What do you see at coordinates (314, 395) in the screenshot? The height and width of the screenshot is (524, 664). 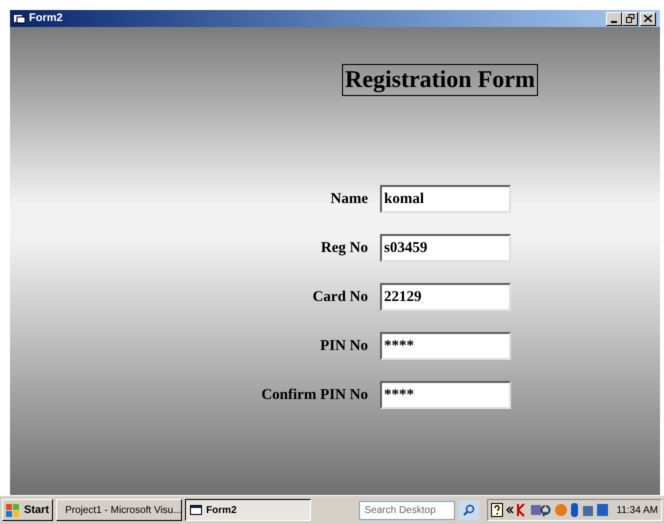 I see `field-label: Confirm PIN No` at bounding box center [314, 395].